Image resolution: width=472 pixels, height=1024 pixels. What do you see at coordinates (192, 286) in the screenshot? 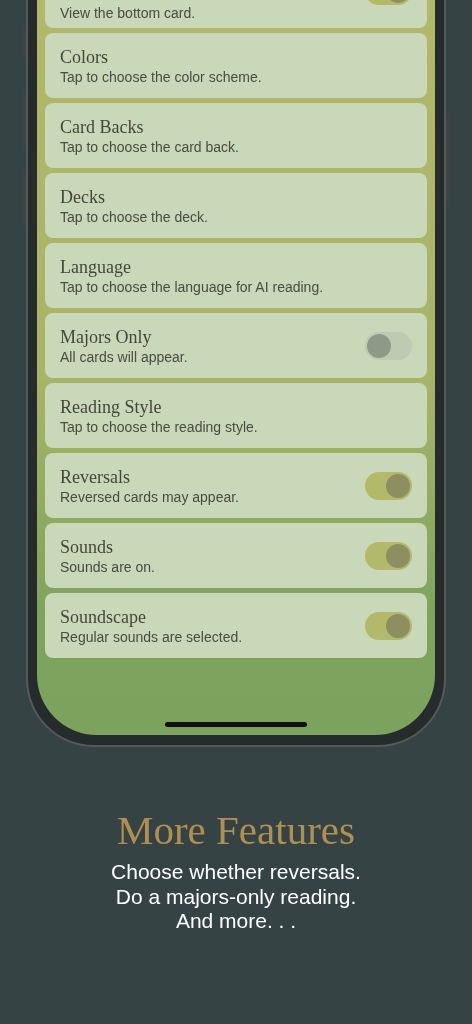
I see `setting-description: Tap to choose the language for AI reading.` at bounding box center [192, 286].